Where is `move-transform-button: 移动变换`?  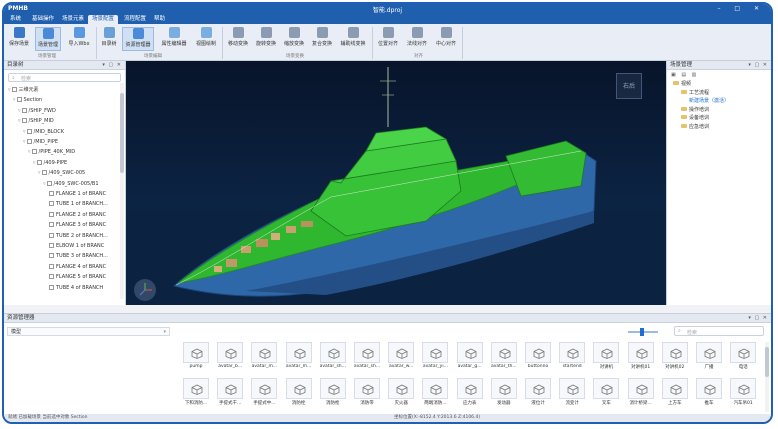 move-transform-button: 移动变换 is located at coordinates (238, 39).